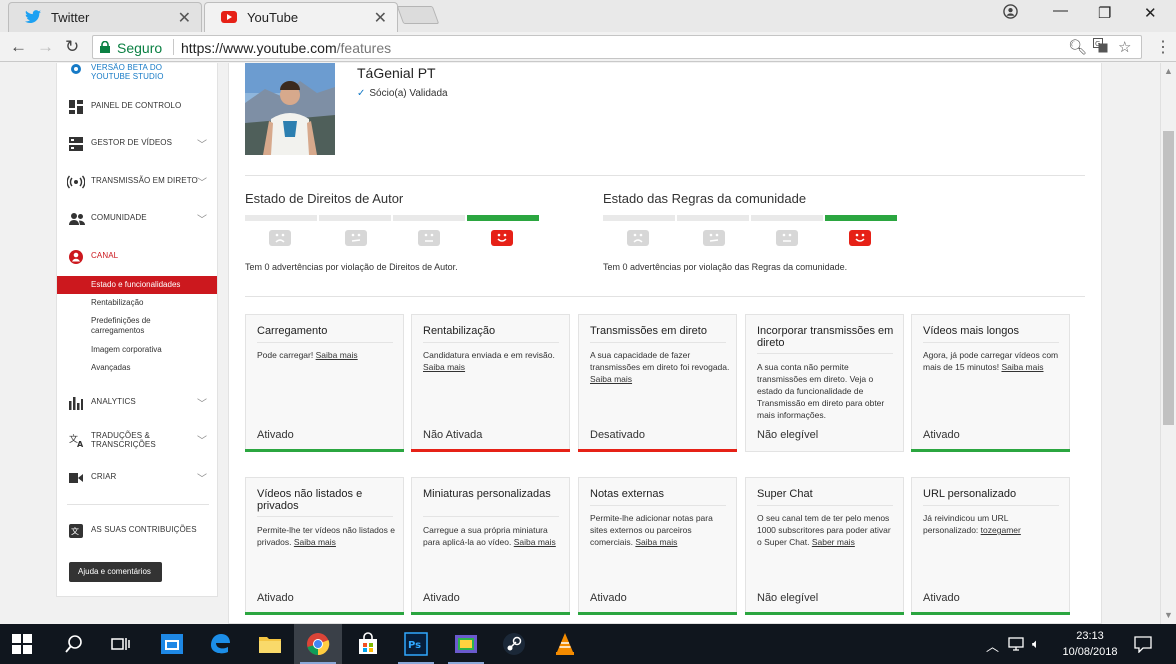  I want to click on url-text: https://www.youtube.com/features, so click(286, 48).